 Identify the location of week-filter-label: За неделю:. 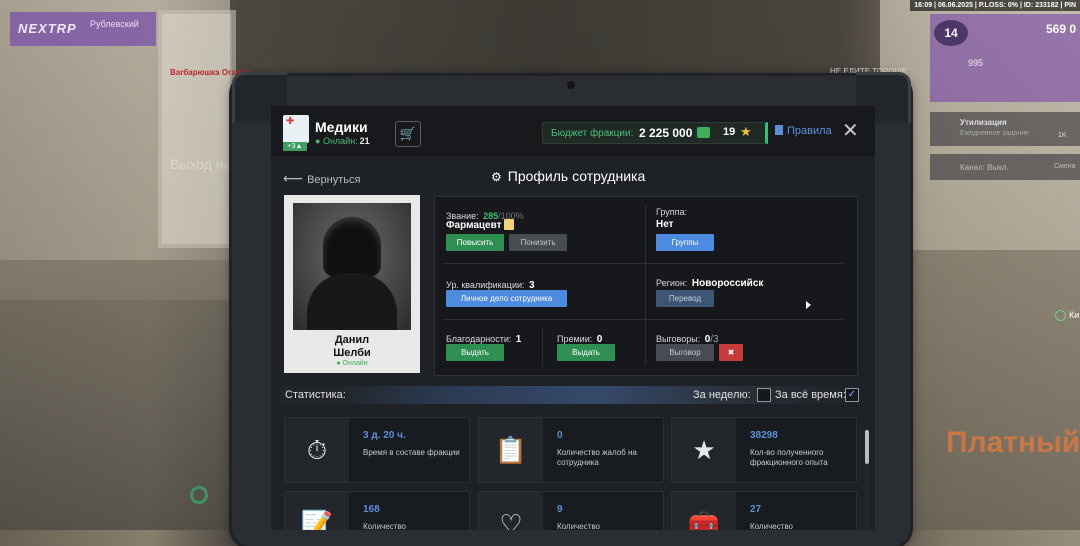
(722, 395).